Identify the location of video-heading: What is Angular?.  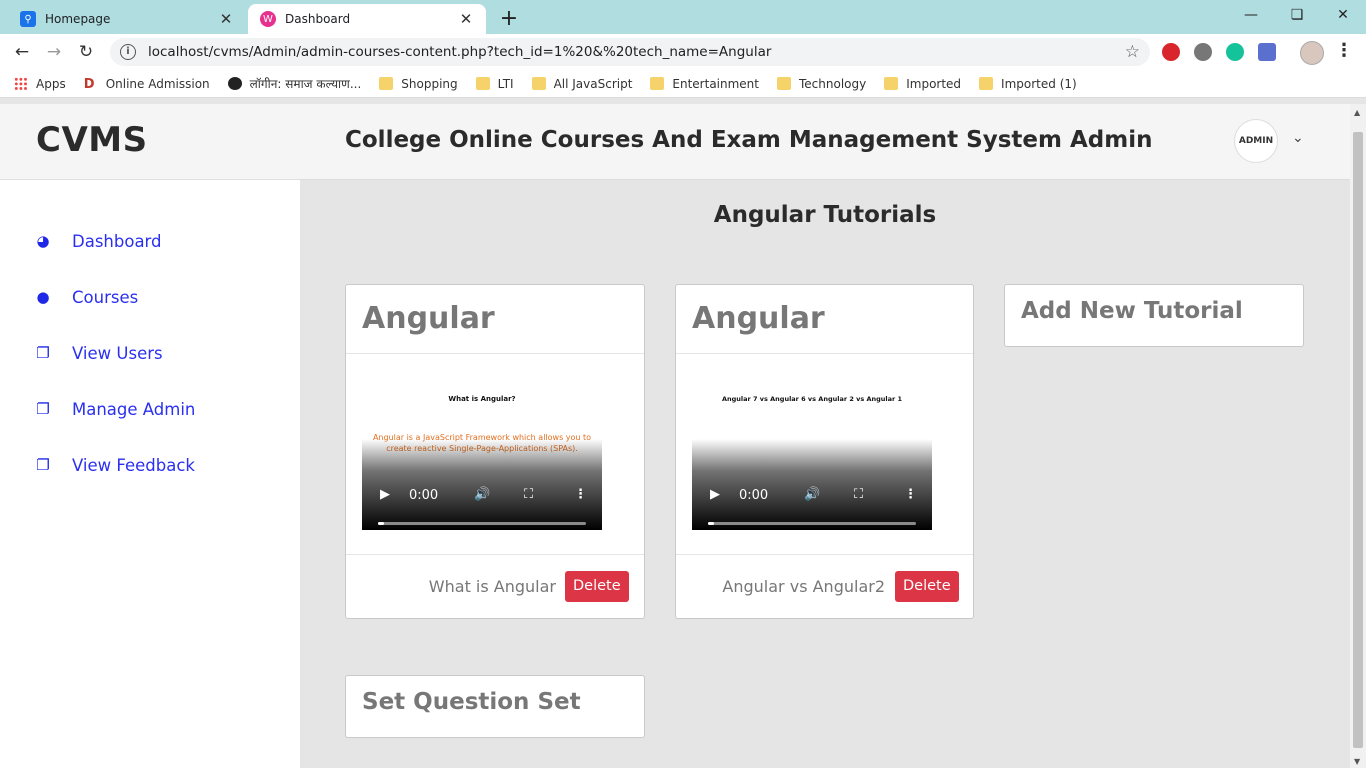
(482, 399).